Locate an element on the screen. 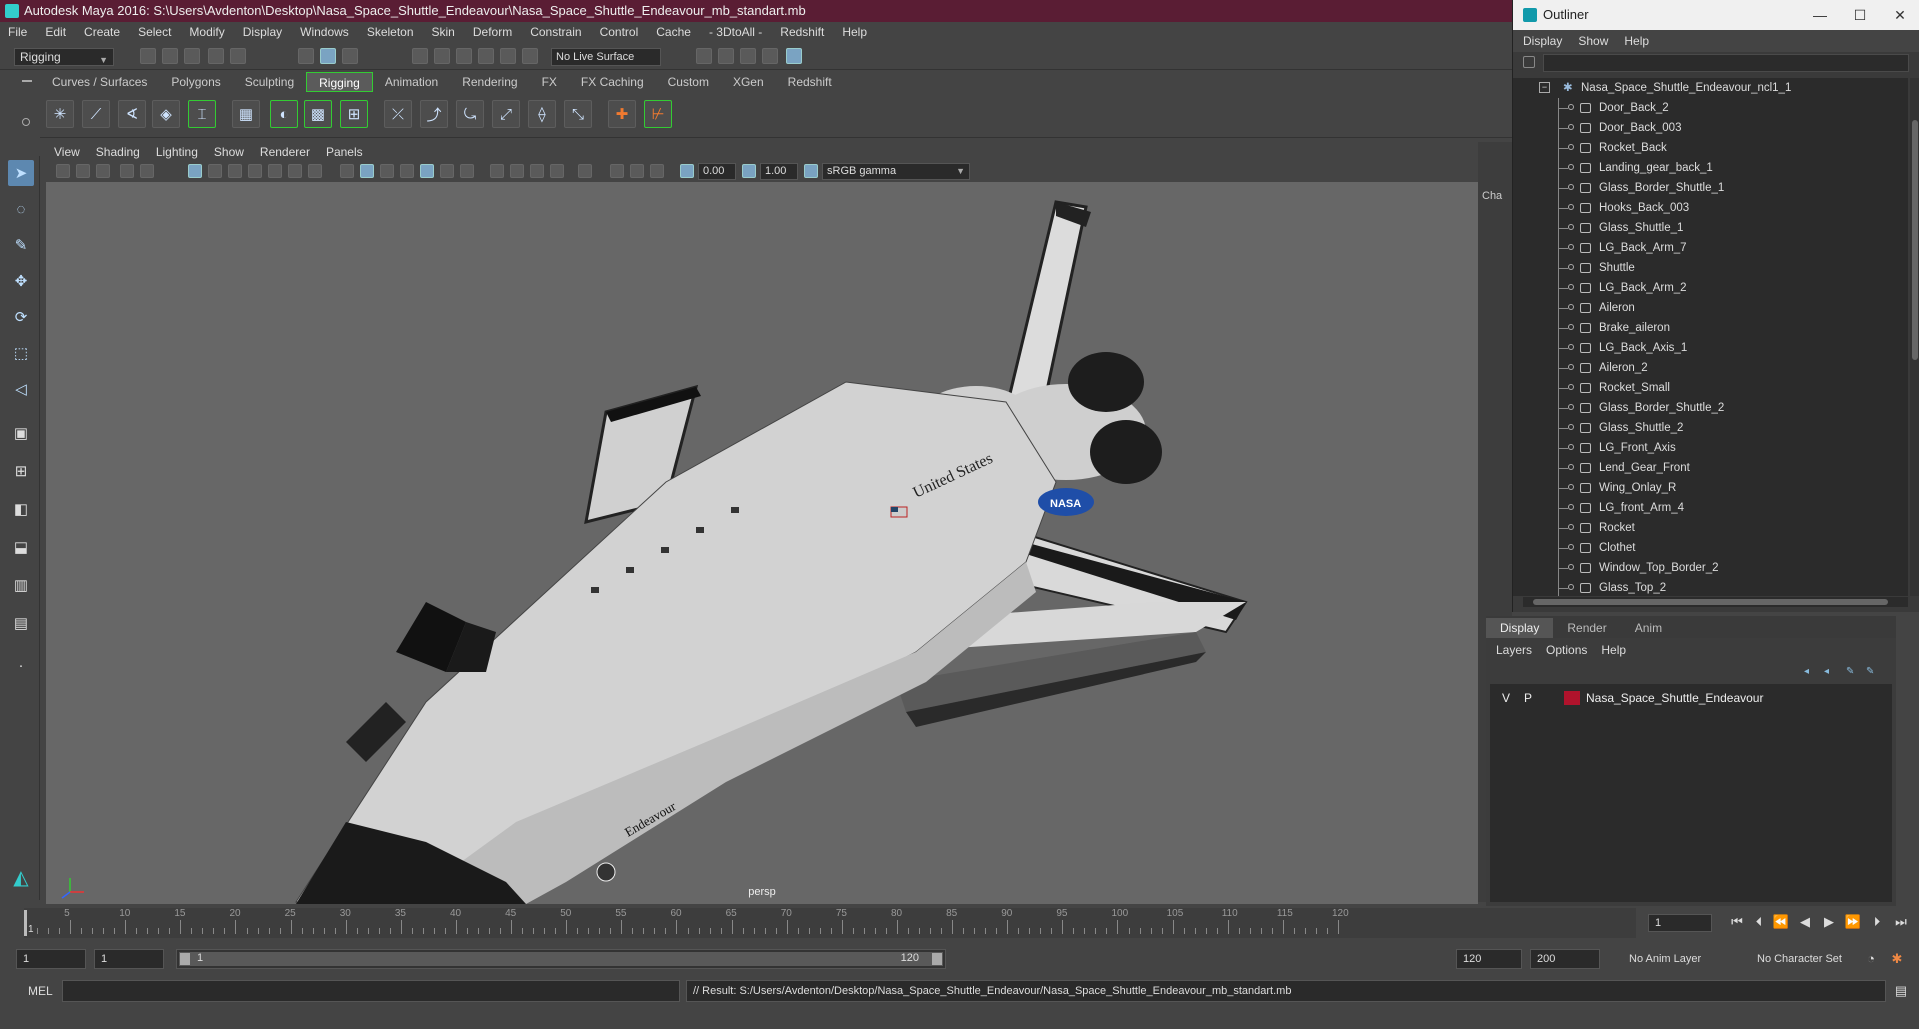  outliner-hscroll is located at coordinates (1715, 602).